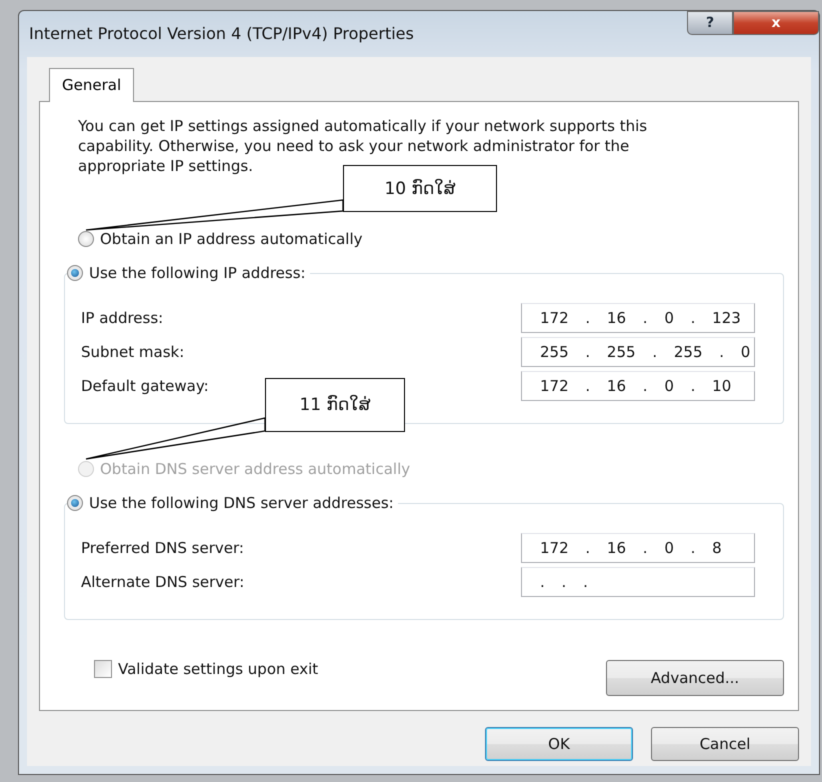 The height and width of the screenshot is (782, 822). Describe the element at coordinates (162, 548) in the screenshot. I see `field-label: Preferred DNS server:` at that location.